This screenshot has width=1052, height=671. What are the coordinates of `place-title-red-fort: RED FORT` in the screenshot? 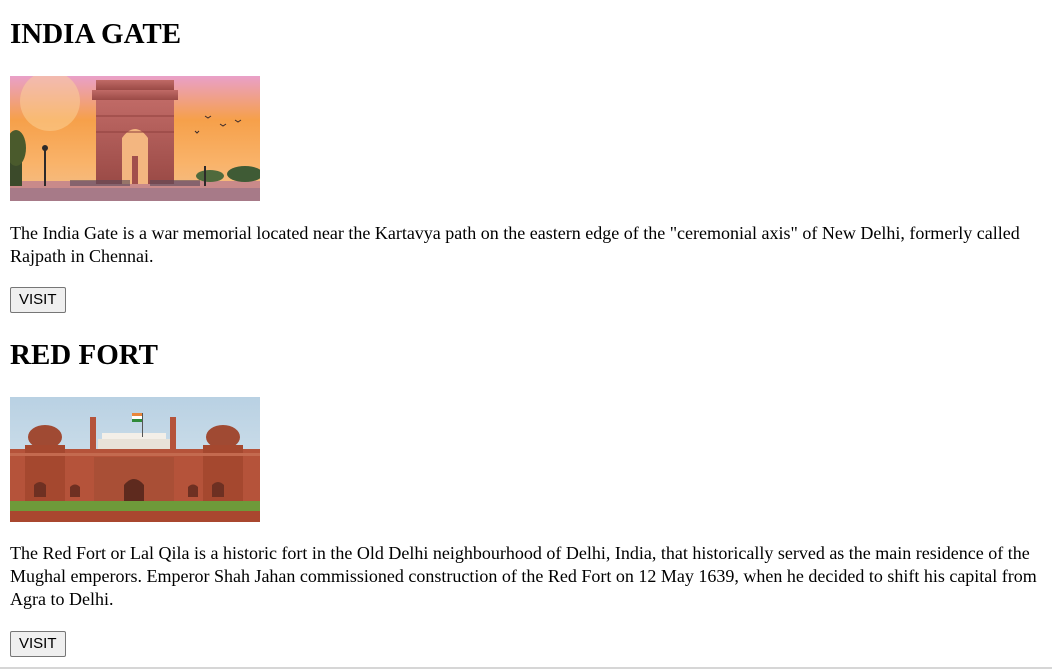 It's located at (84, 355).